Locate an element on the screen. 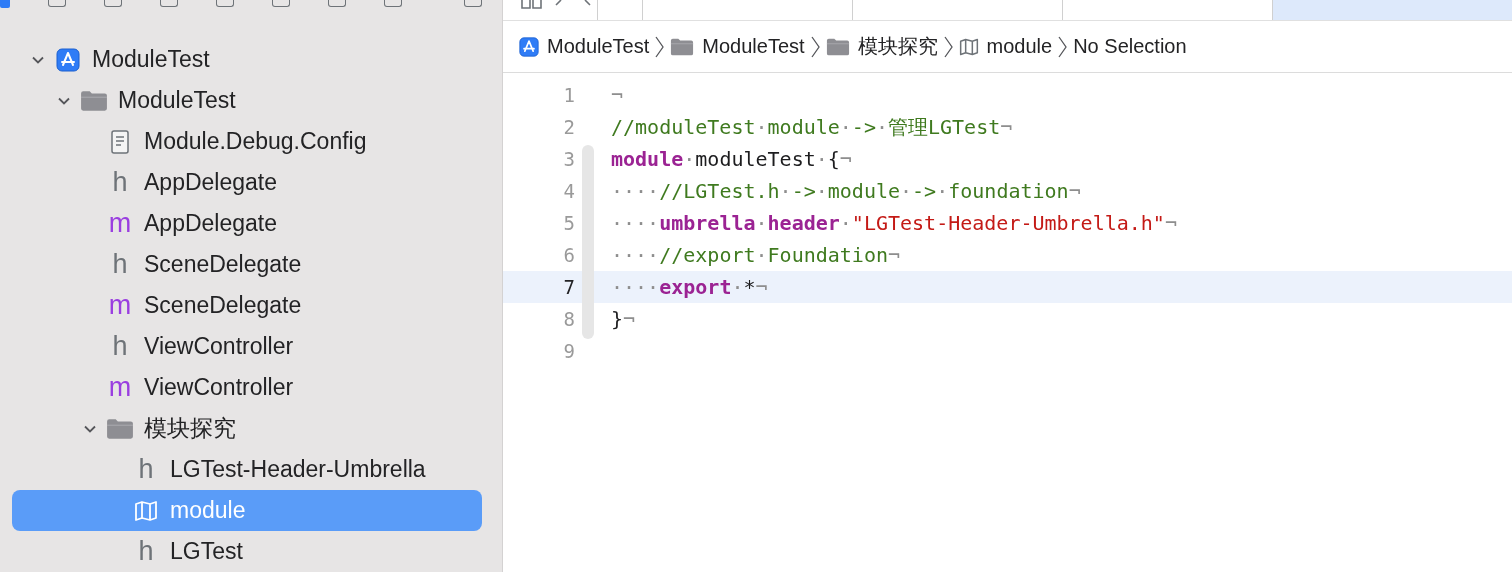 This screenshot has height=572, width=1512. navigator-item: m ViewController is located at coordinates (247, 387).